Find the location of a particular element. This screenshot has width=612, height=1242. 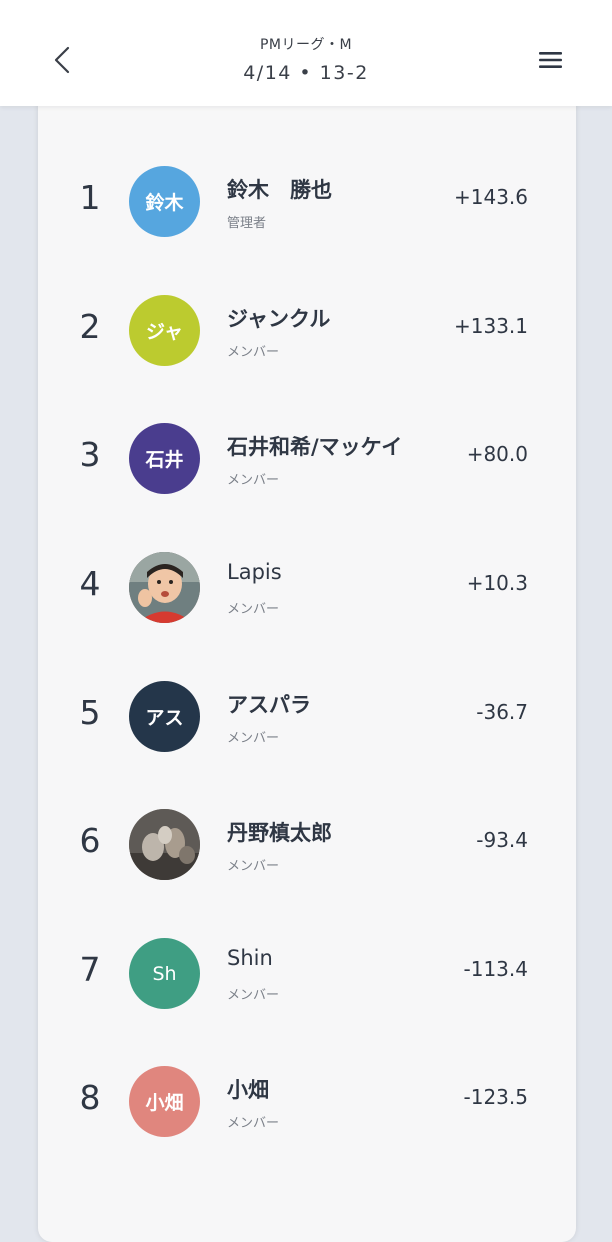

avatar: 鈴木 is located at coordinates (164, 201).